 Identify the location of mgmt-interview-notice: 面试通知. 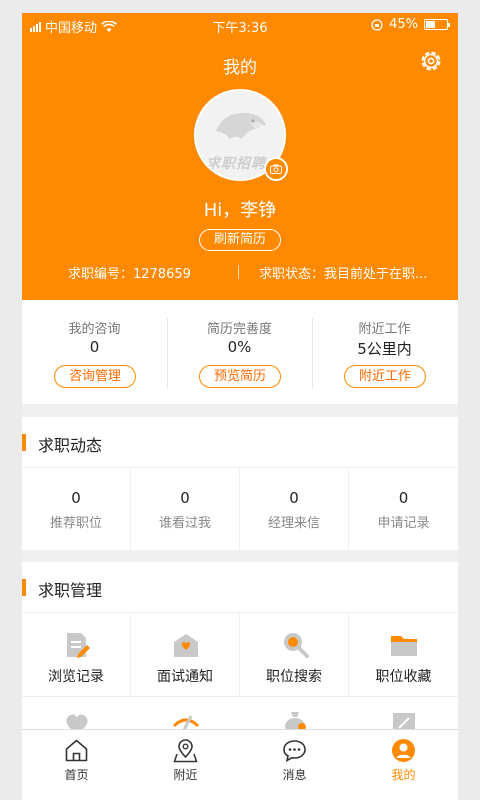
(185, 655).